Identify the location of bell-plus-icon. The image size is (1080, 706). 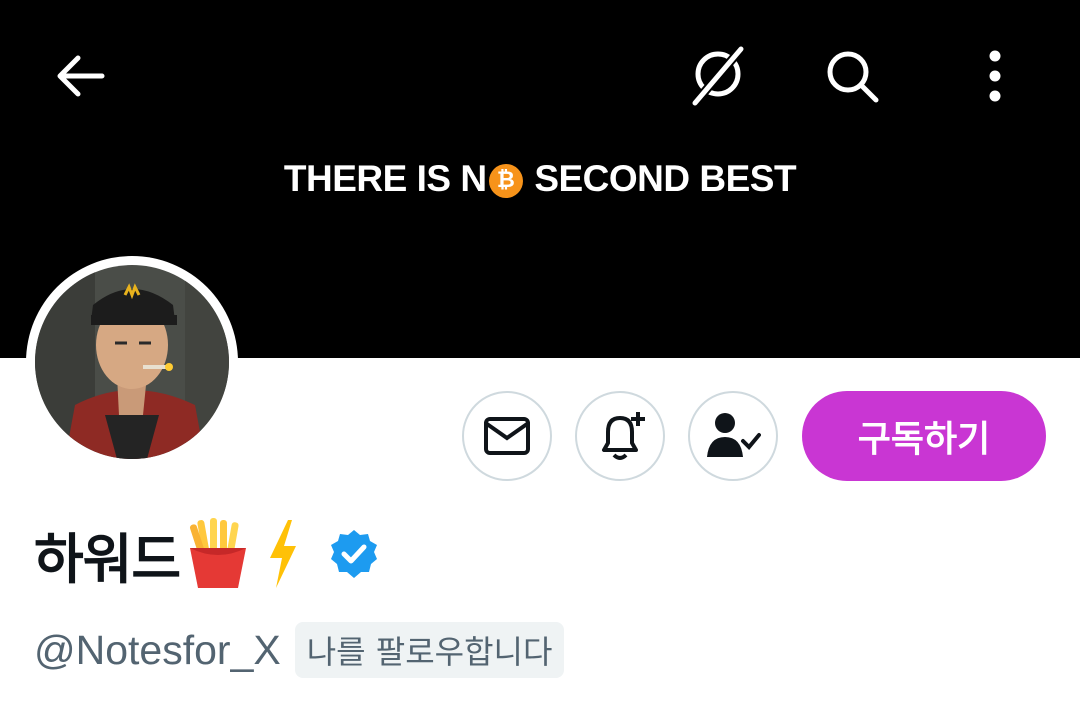
(623, 436).